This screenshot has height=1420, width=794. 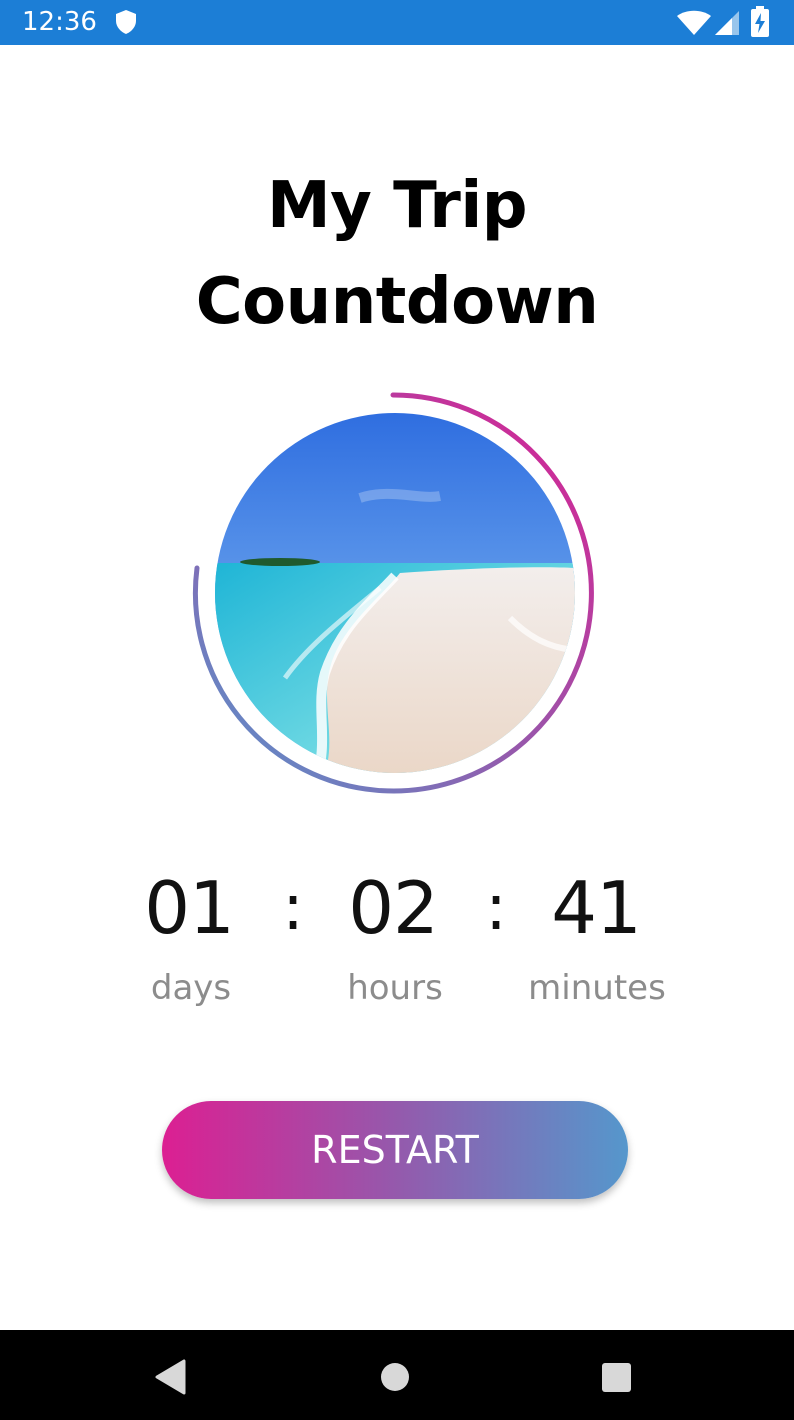 What do you see at coordinates (616, 1377) in the screenshot?
I see `recents-icon` at bounding box center [616, 1377].